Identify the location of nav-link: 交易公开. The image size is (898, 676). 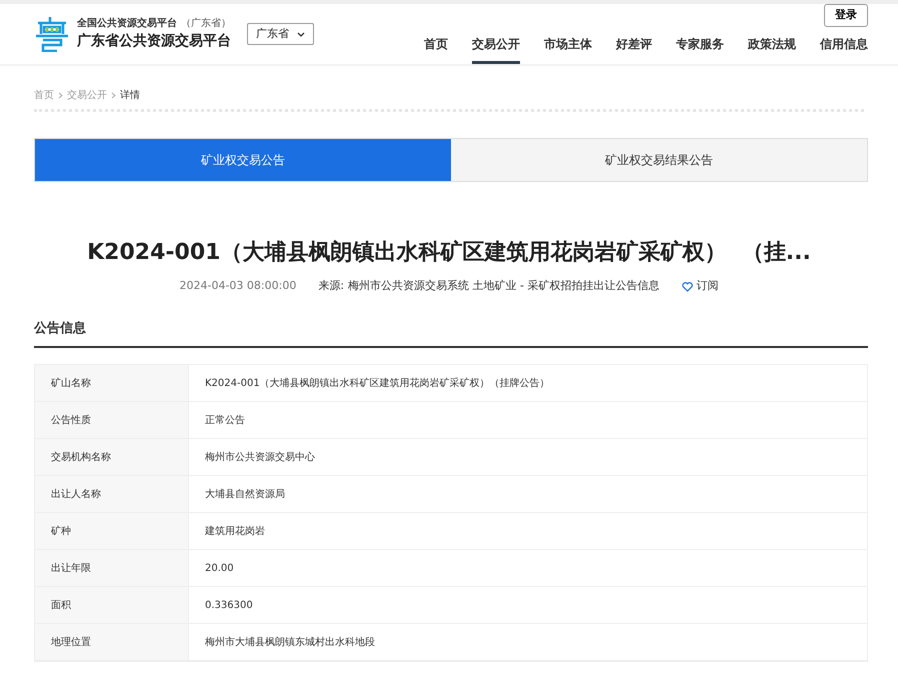
(496, 47).